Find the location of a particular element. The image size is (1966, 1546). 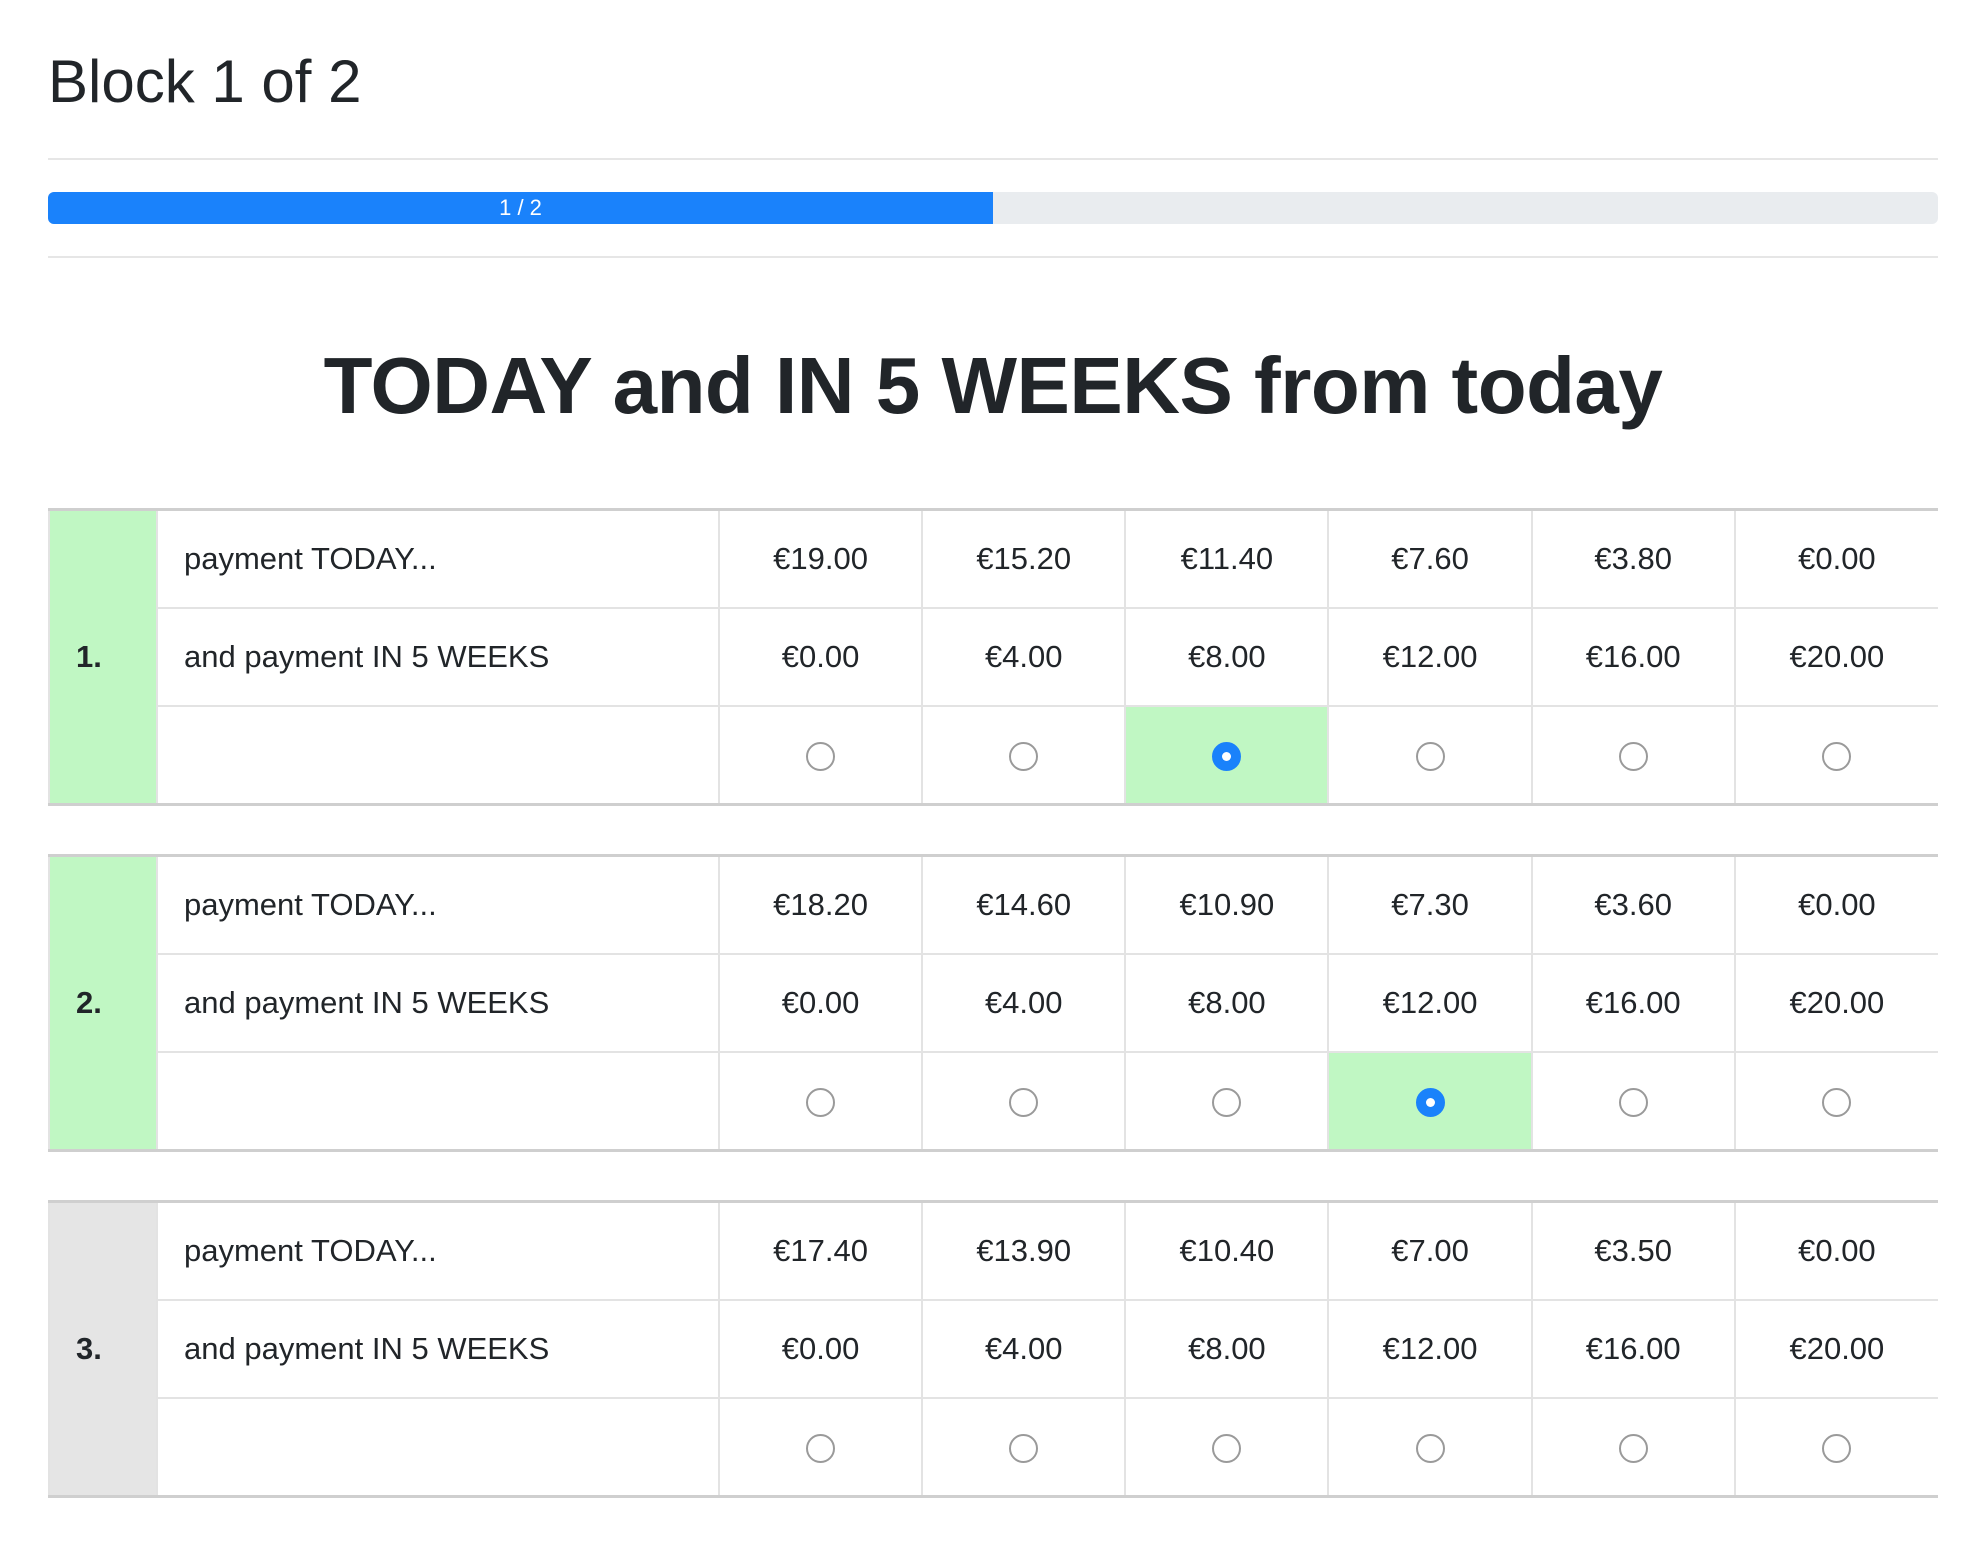

amount-today: €10.90 is located at coordinates (1227, 905).